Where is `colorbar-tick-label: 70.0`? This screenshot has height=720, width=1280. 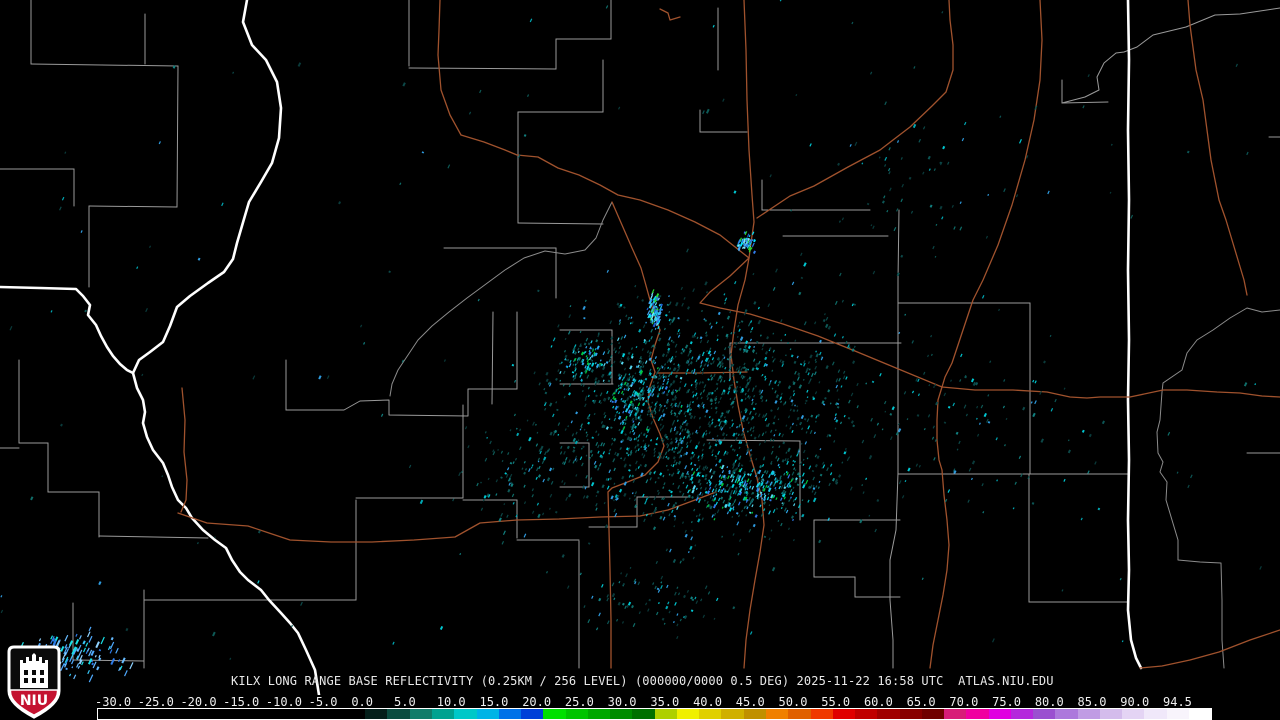 colorbar-tick-label: 70.0 is located at coordinates (964, 702).